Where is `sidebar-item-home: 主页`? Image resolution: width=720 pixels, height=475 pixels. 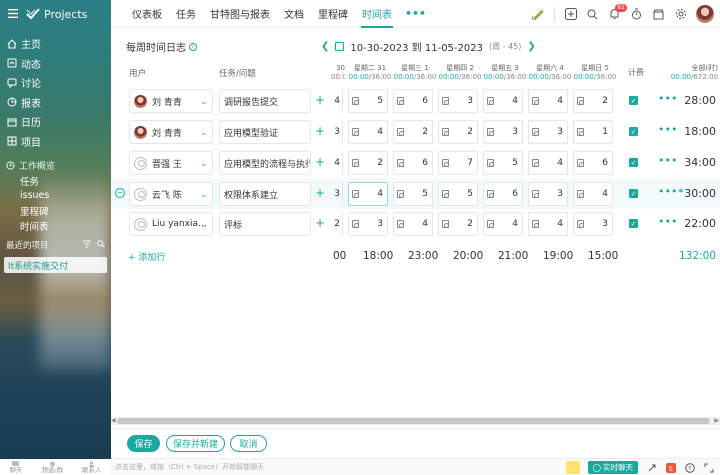
sidebar-item-home: 主页 is located at coordinates (55, 44).